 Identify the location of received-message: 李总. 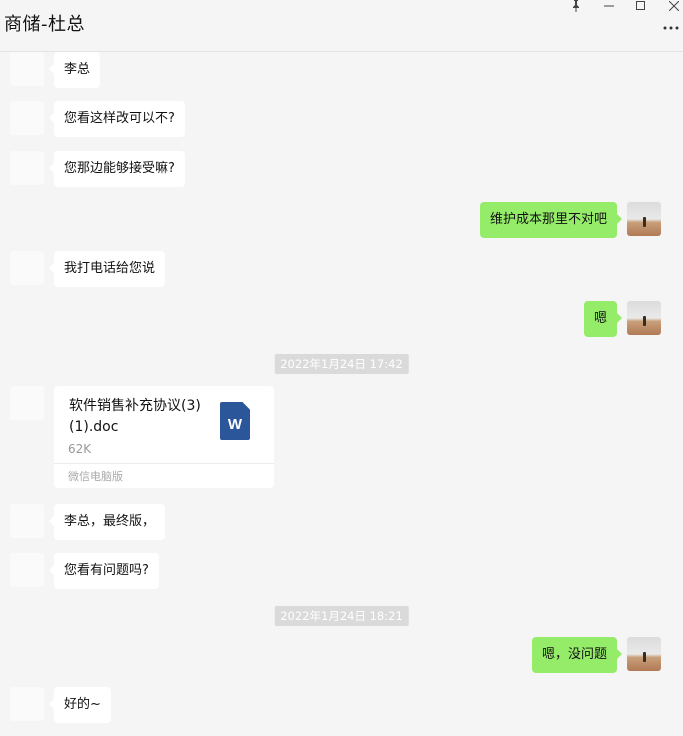
(74, 70).